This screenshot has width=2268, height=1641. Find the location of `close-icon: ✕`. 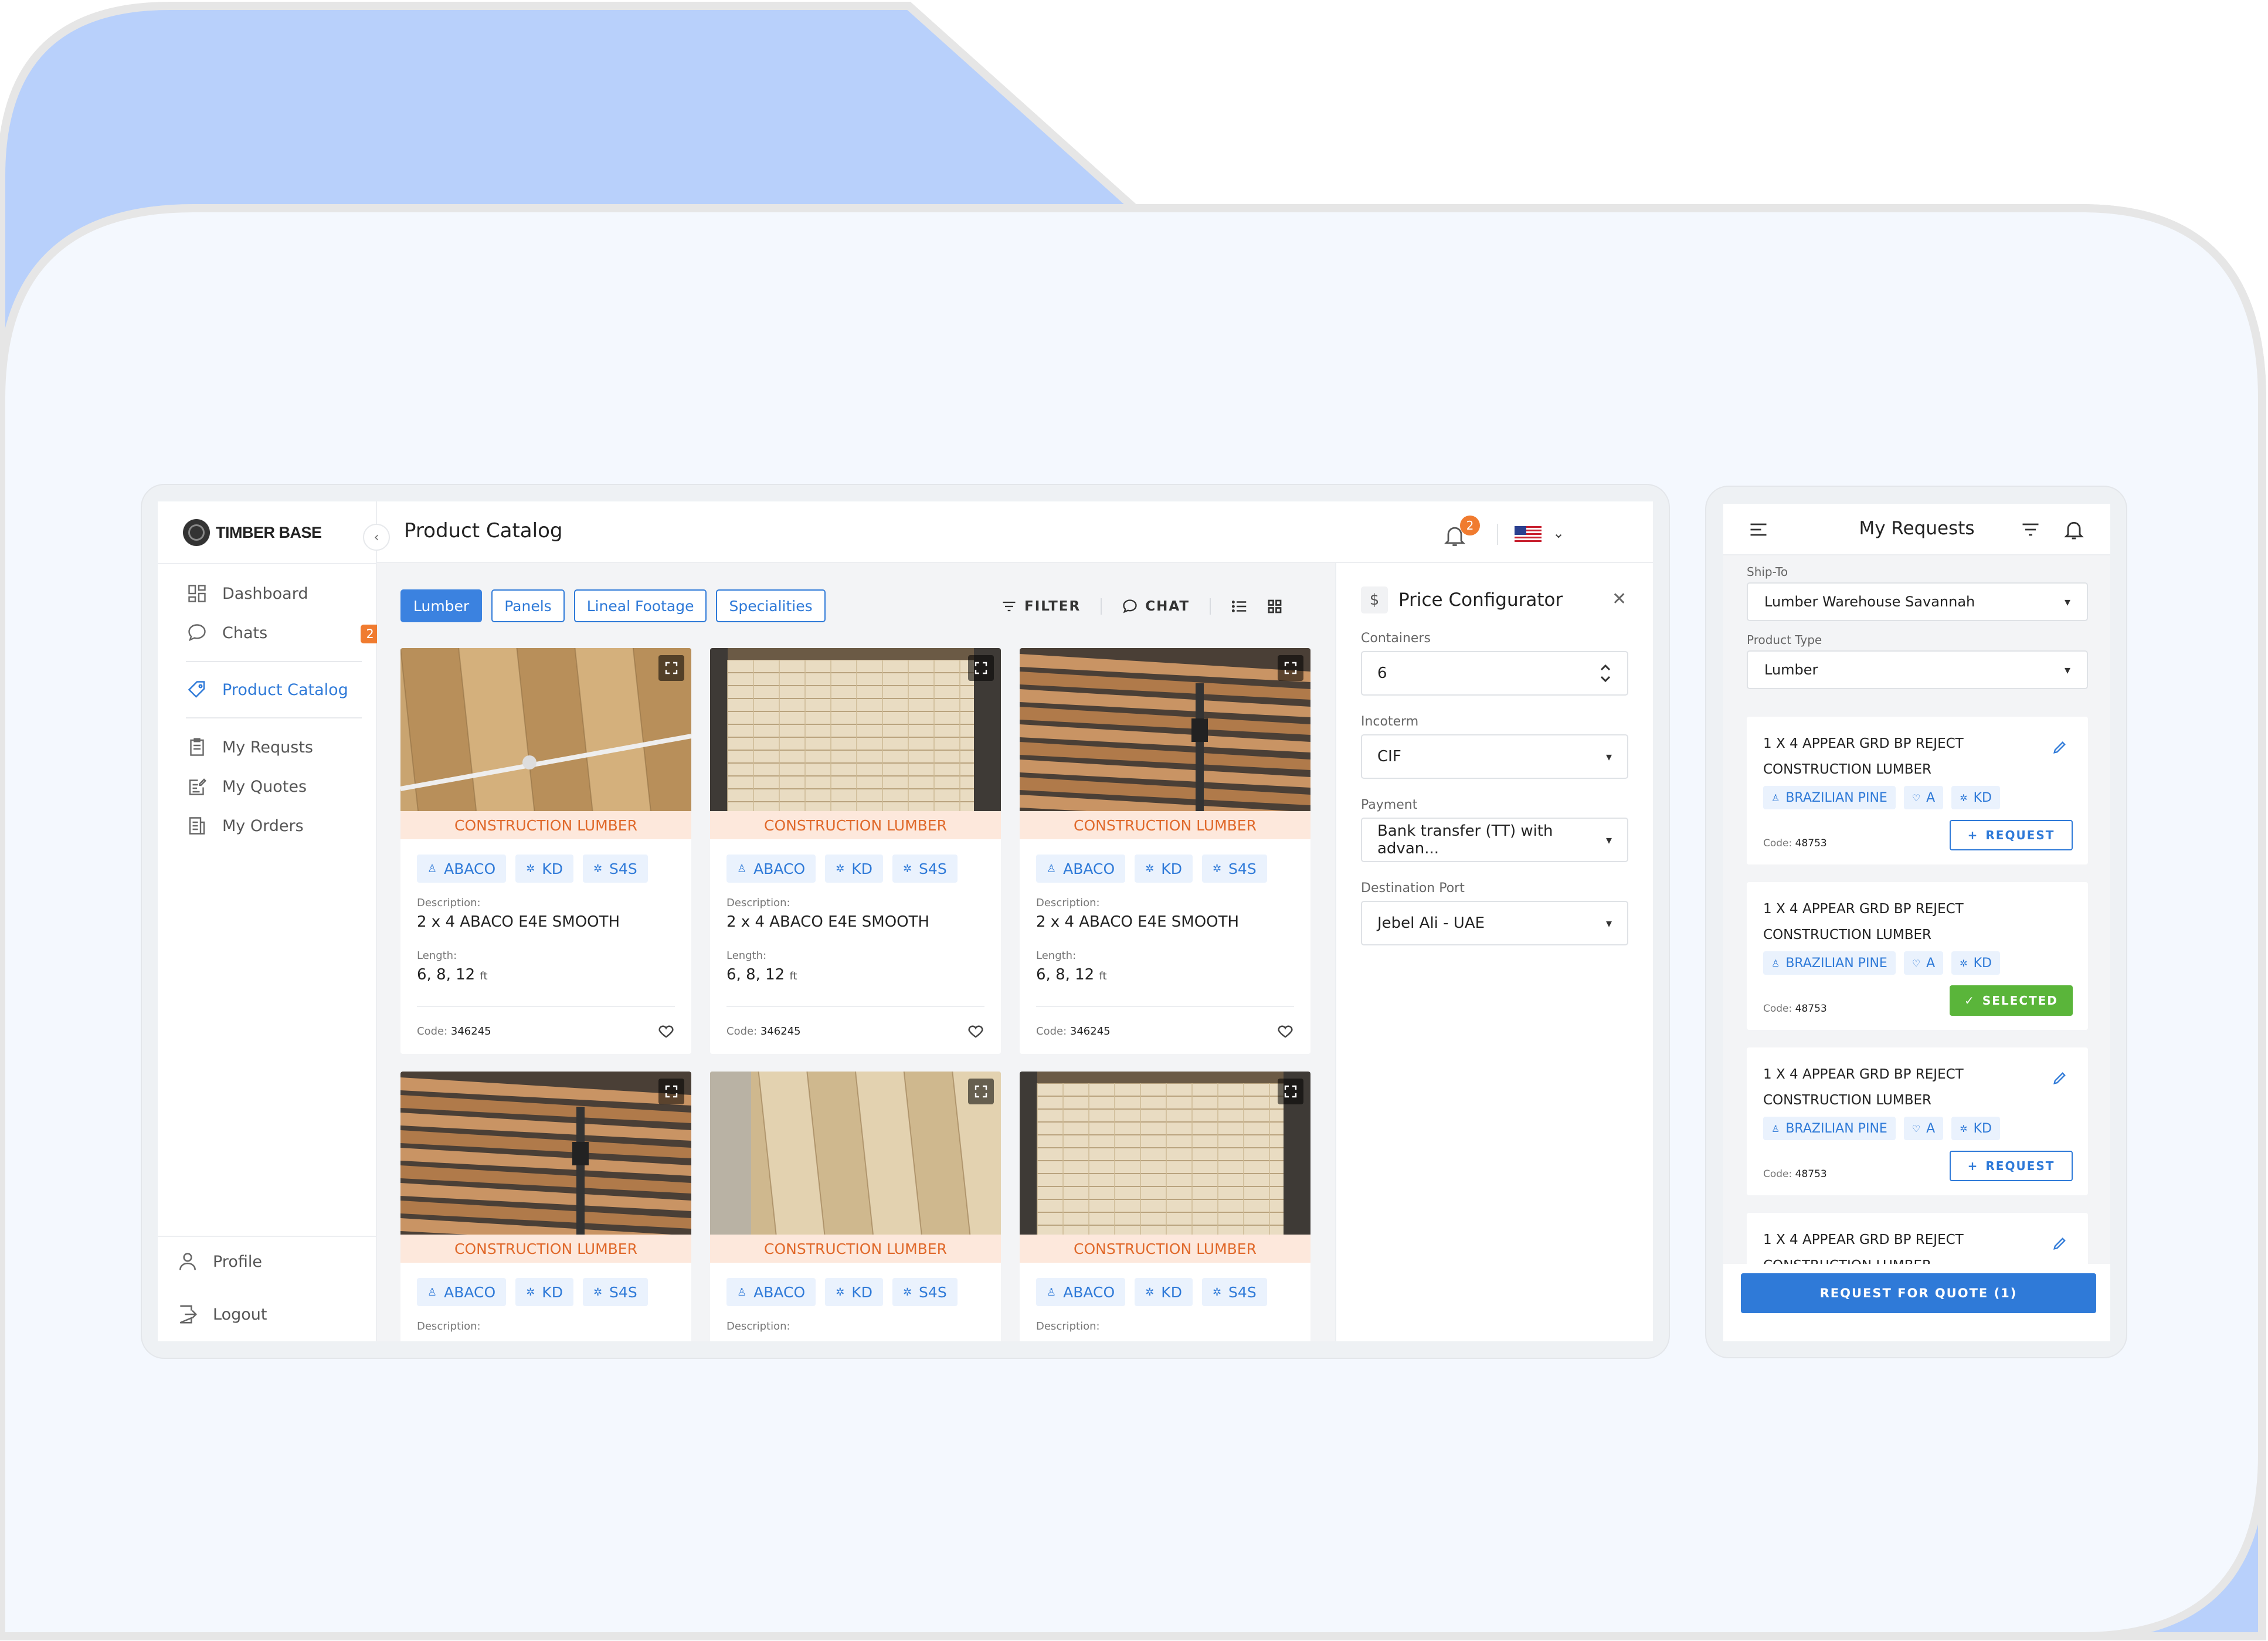

close-icon: ✕ is located at coordinates (1619, 599).